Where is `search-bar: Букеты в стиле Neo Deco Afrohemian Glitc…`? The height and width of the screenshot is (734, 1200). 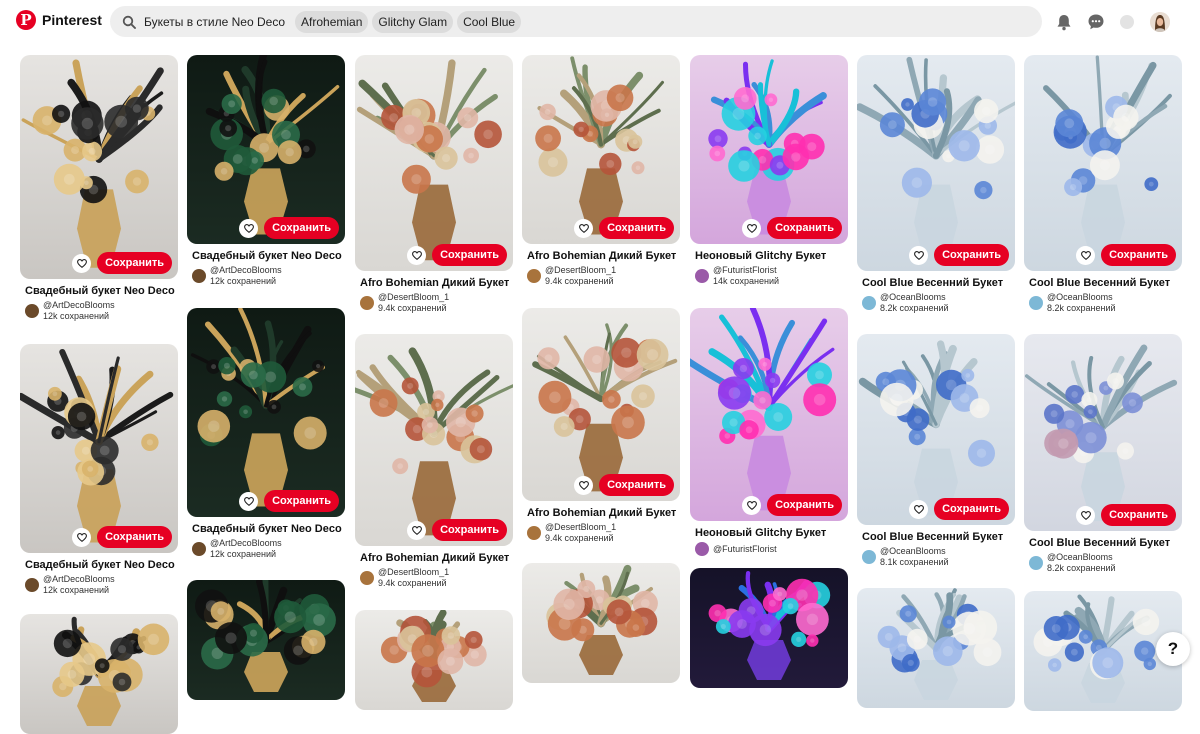
search-bar: Букеты в стиле Neo Deco Afrohemian Glitc… is located at coordinates (576, 21).